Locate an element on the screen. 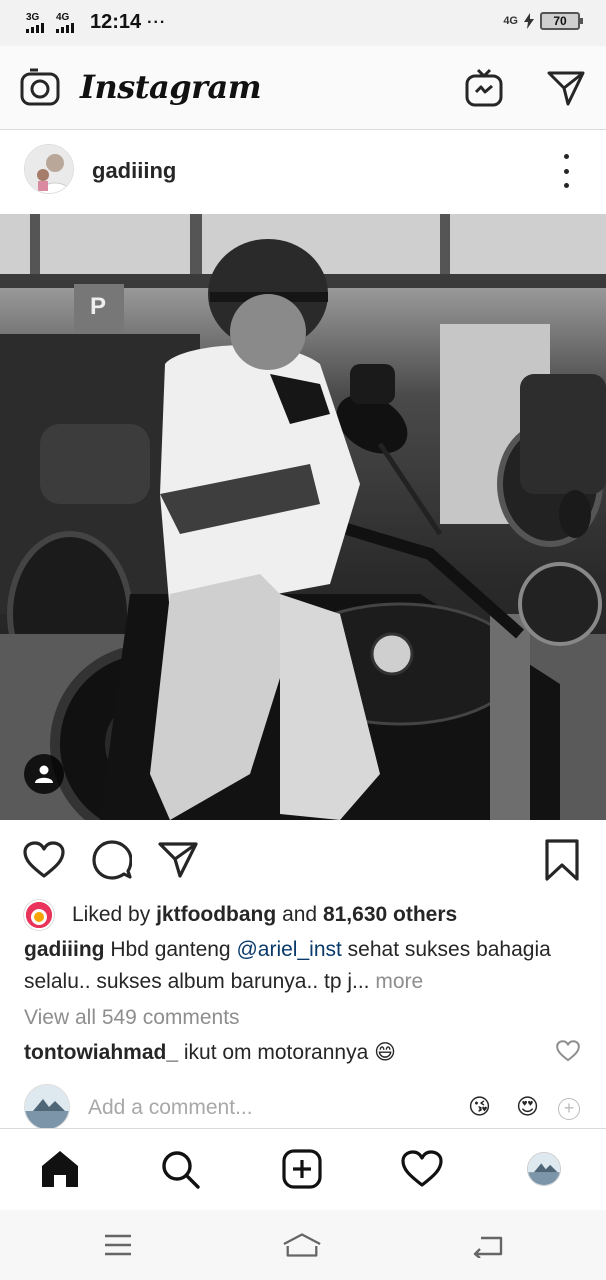  view-all-comments: View all 549 comments is located at coordinates (132, 1018).